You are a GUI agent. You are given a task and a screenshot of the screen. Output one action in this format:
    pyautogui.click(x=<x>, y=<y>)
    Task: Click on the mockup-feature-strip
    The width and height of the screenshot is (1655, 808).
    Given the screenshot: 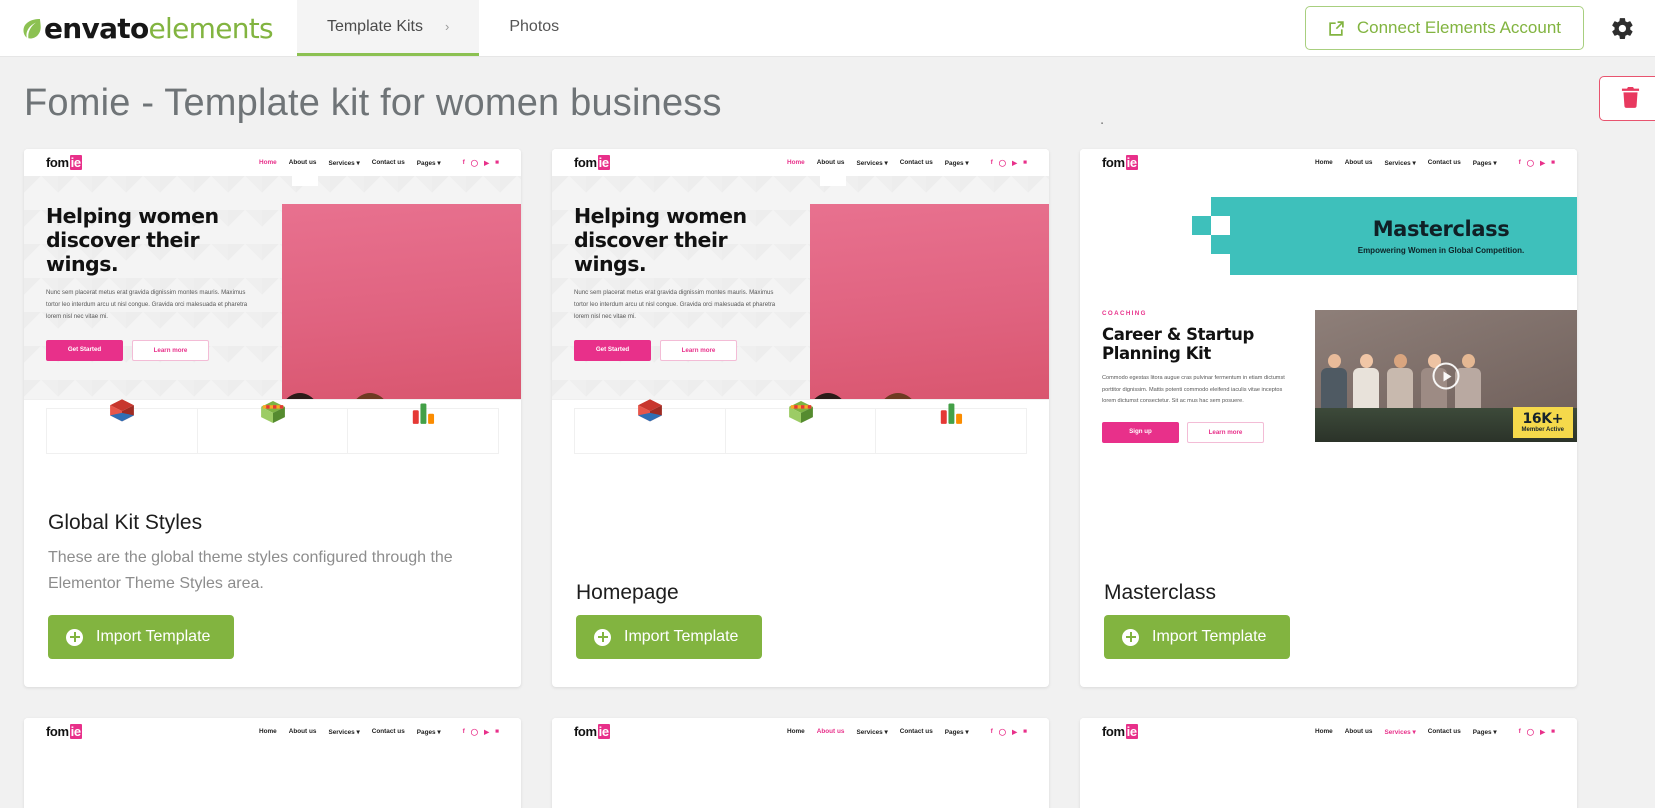 What is the action you would take?
    pyautogui.click(x=800, y=430)
    